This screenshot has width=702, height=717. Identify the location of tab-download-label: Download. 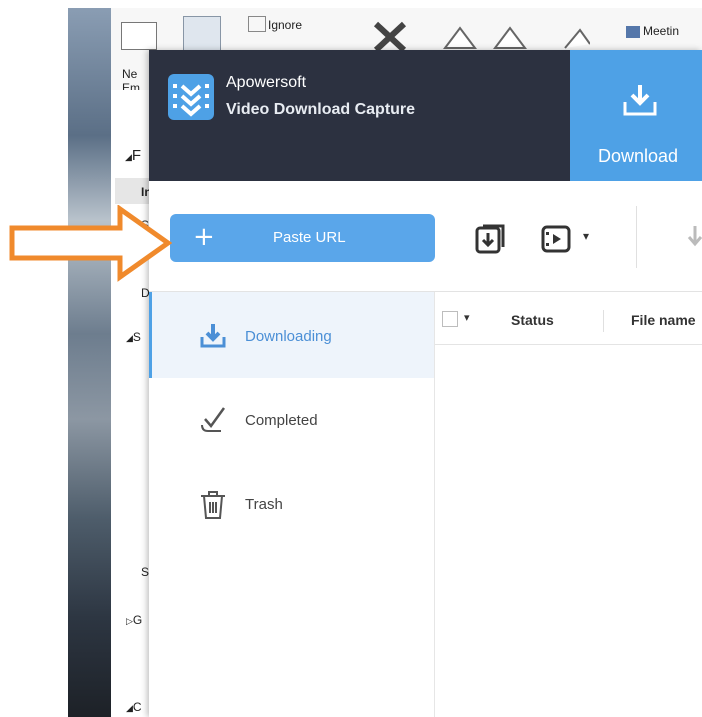
(638, 156).